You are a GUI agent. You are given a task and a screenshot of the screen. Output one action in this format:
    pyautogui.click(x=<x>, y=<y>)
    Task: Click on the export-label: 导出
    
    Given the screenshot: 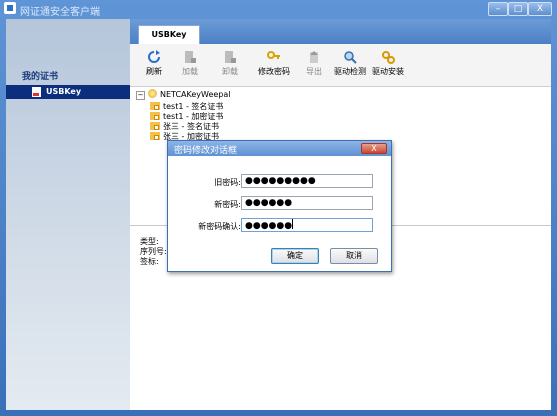 What is the action you would take?
    pyautogui.click(x=314, y=71)
    